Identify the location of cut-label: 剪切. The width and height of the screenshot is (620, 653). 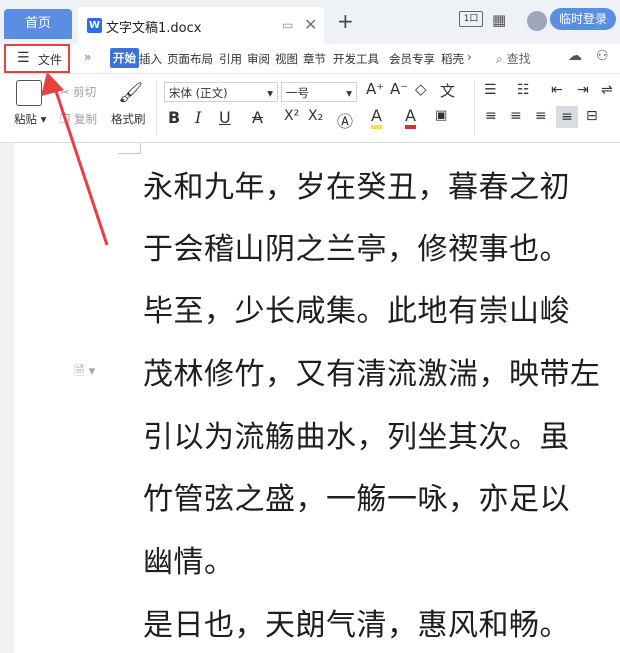
(85, 92).